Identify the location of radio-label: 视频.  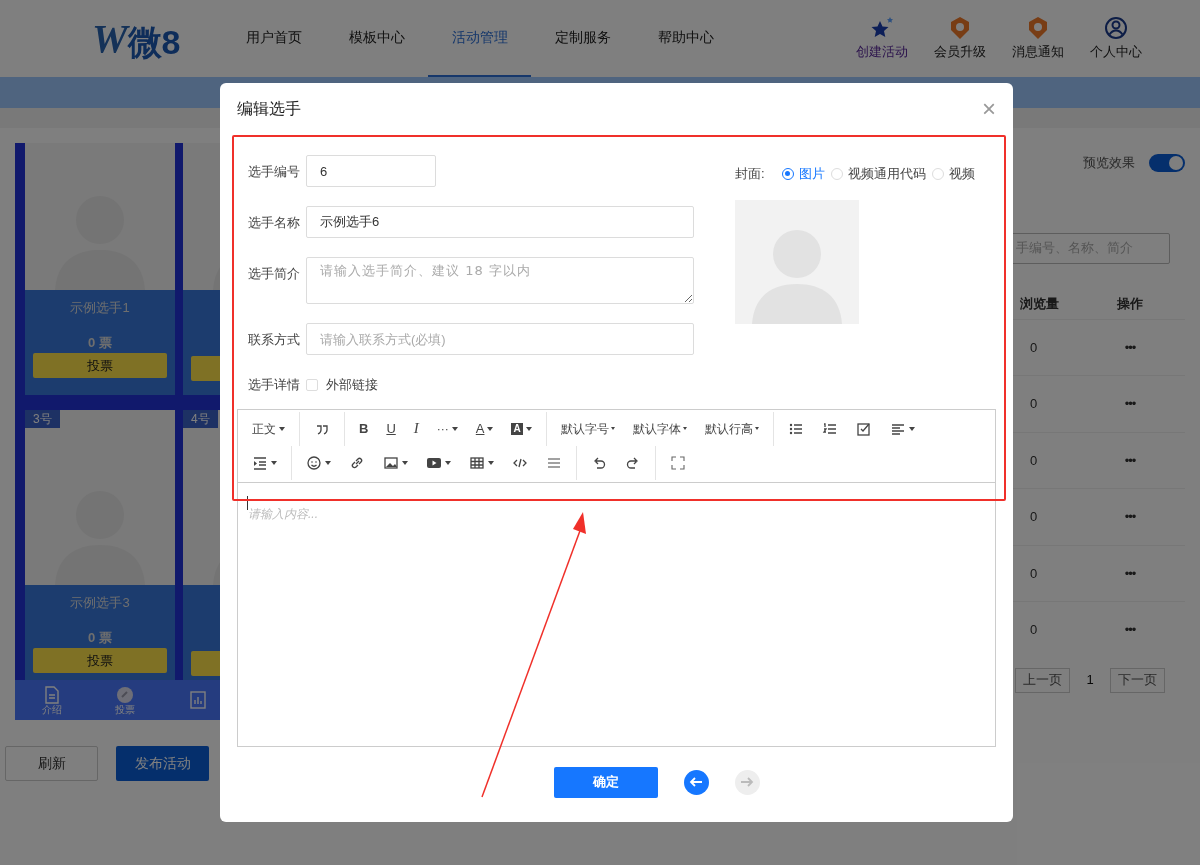
(961, 174).